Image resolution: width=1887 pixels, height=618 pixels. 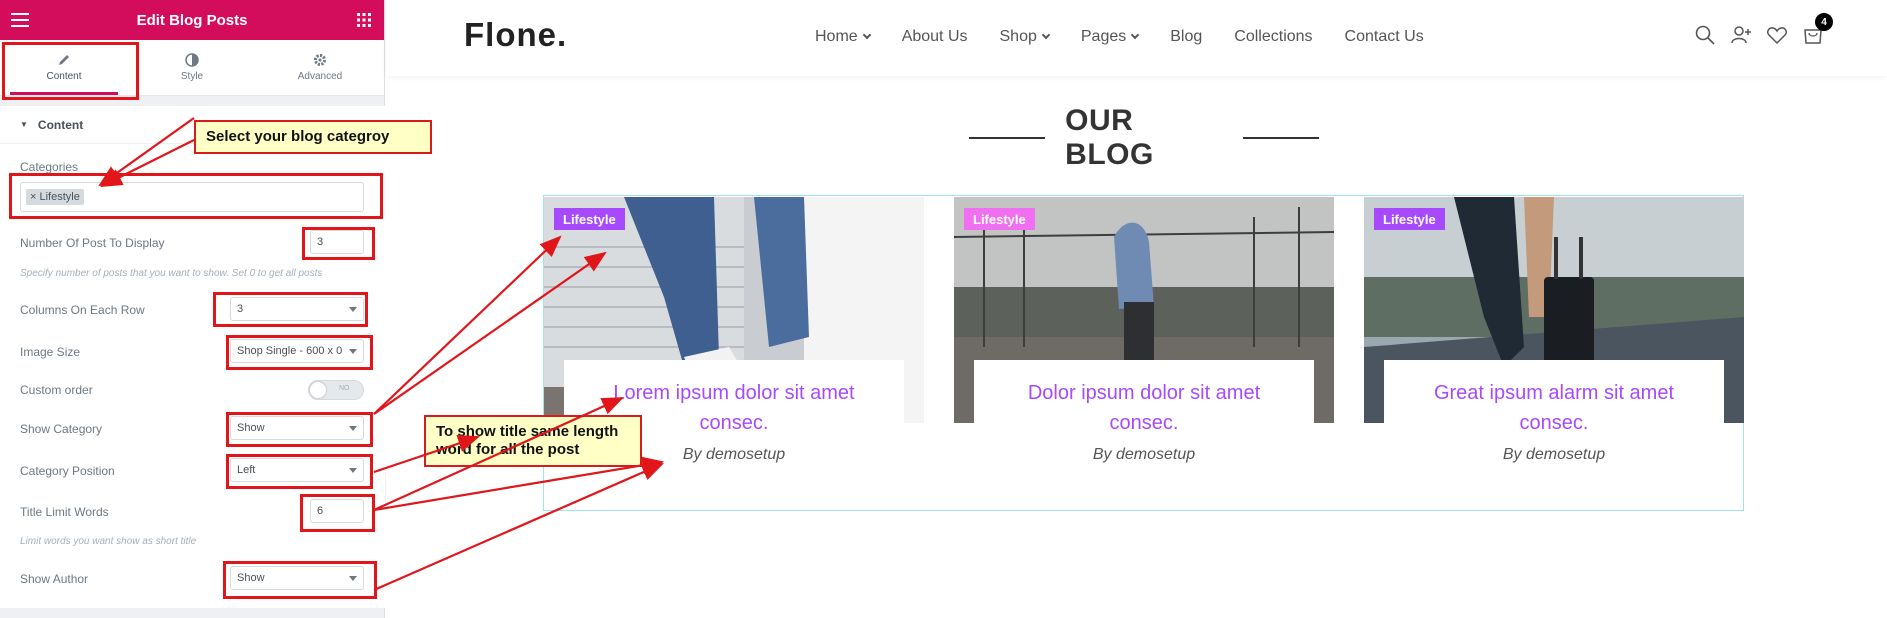 I want to click on category-position-label: Category Position, so click(x=67, y=471).